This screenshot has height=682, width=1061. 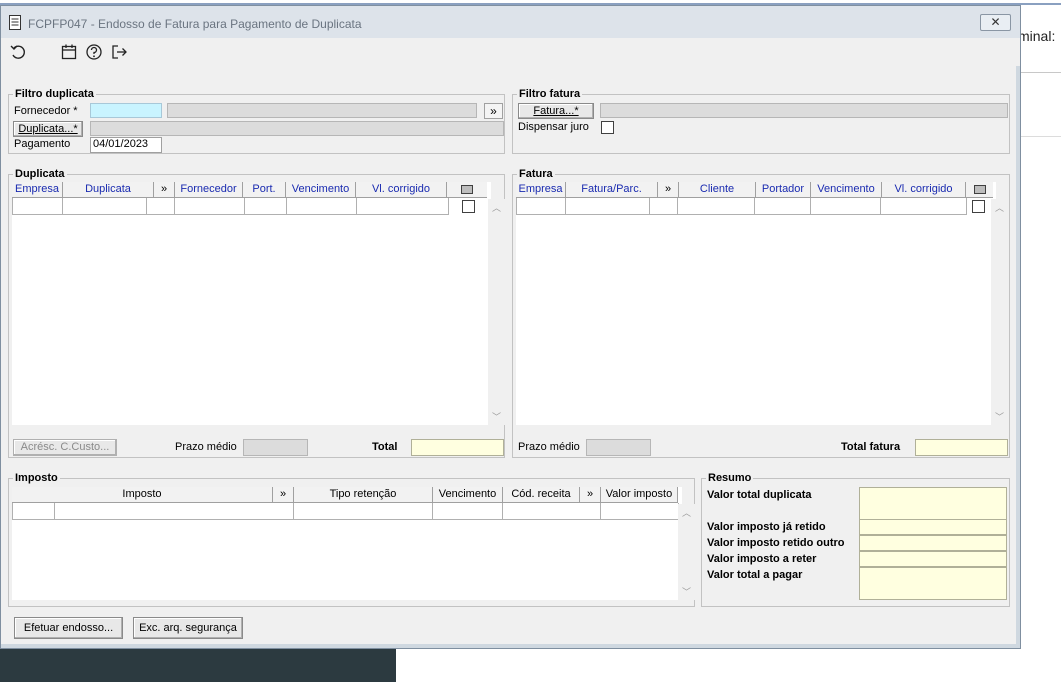 I want to click on calendar-icon, so click(x=69, y=52).